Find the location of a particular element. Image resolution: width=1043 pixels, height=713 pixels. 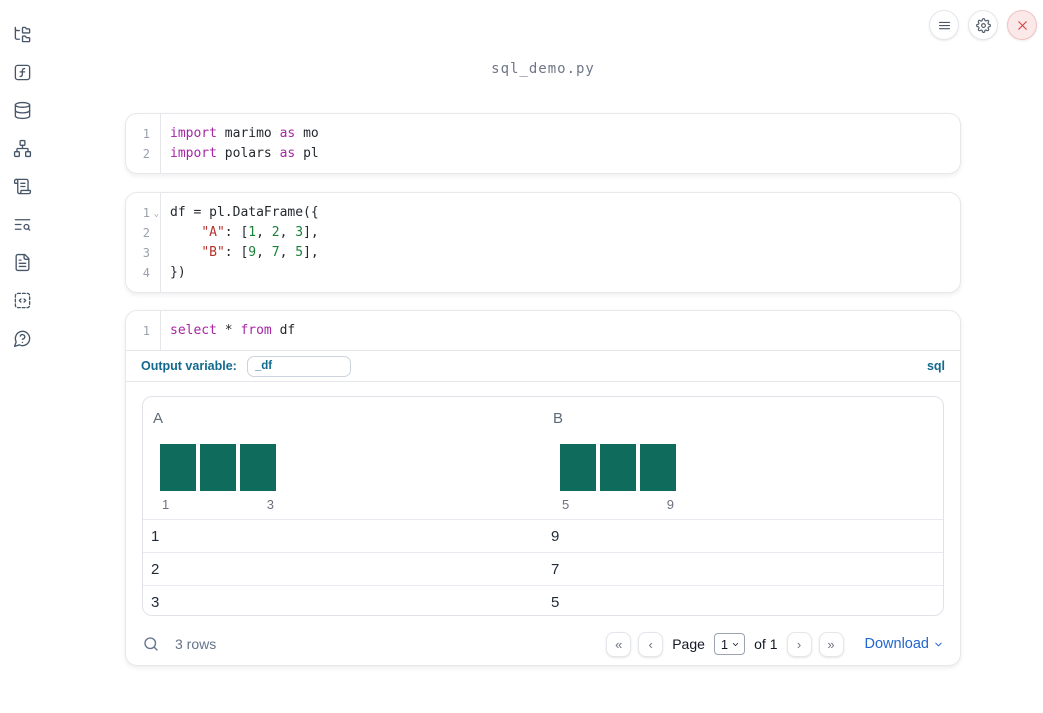

output-variable-input is located at coordinates (298, 366).